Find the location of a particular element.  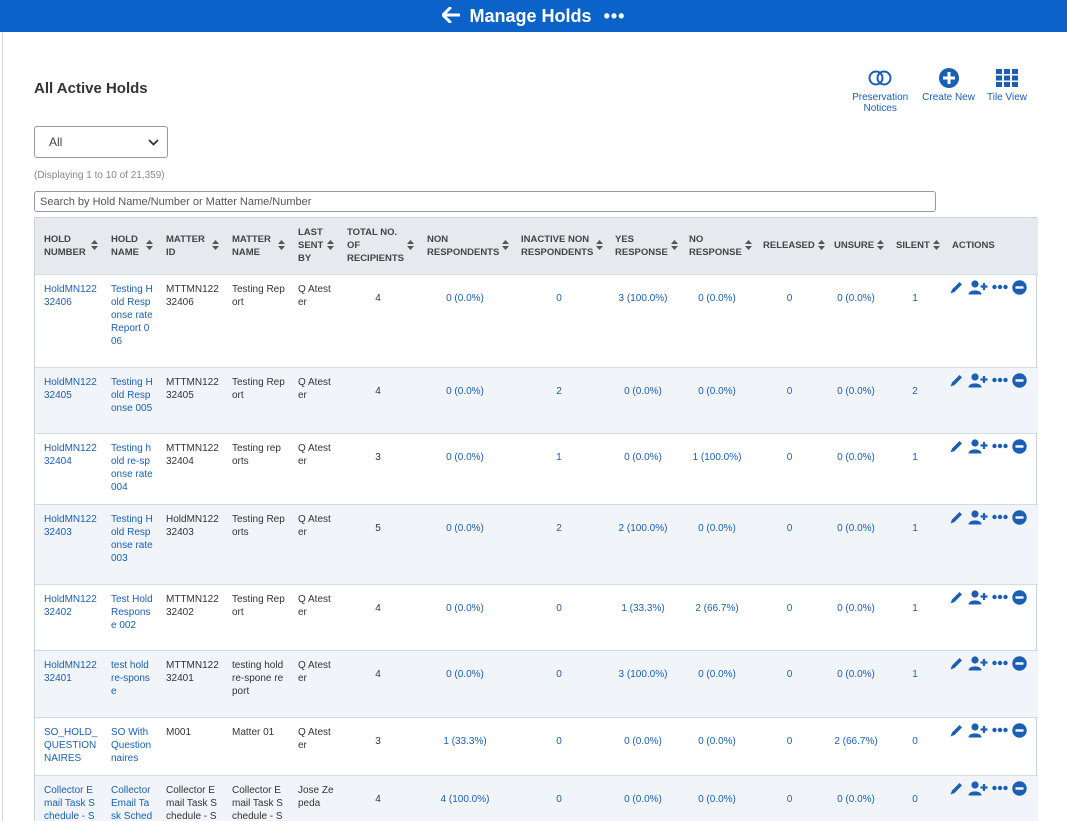

inactive-non-respondents-cell: 1 is located at coordinates (559, 468).